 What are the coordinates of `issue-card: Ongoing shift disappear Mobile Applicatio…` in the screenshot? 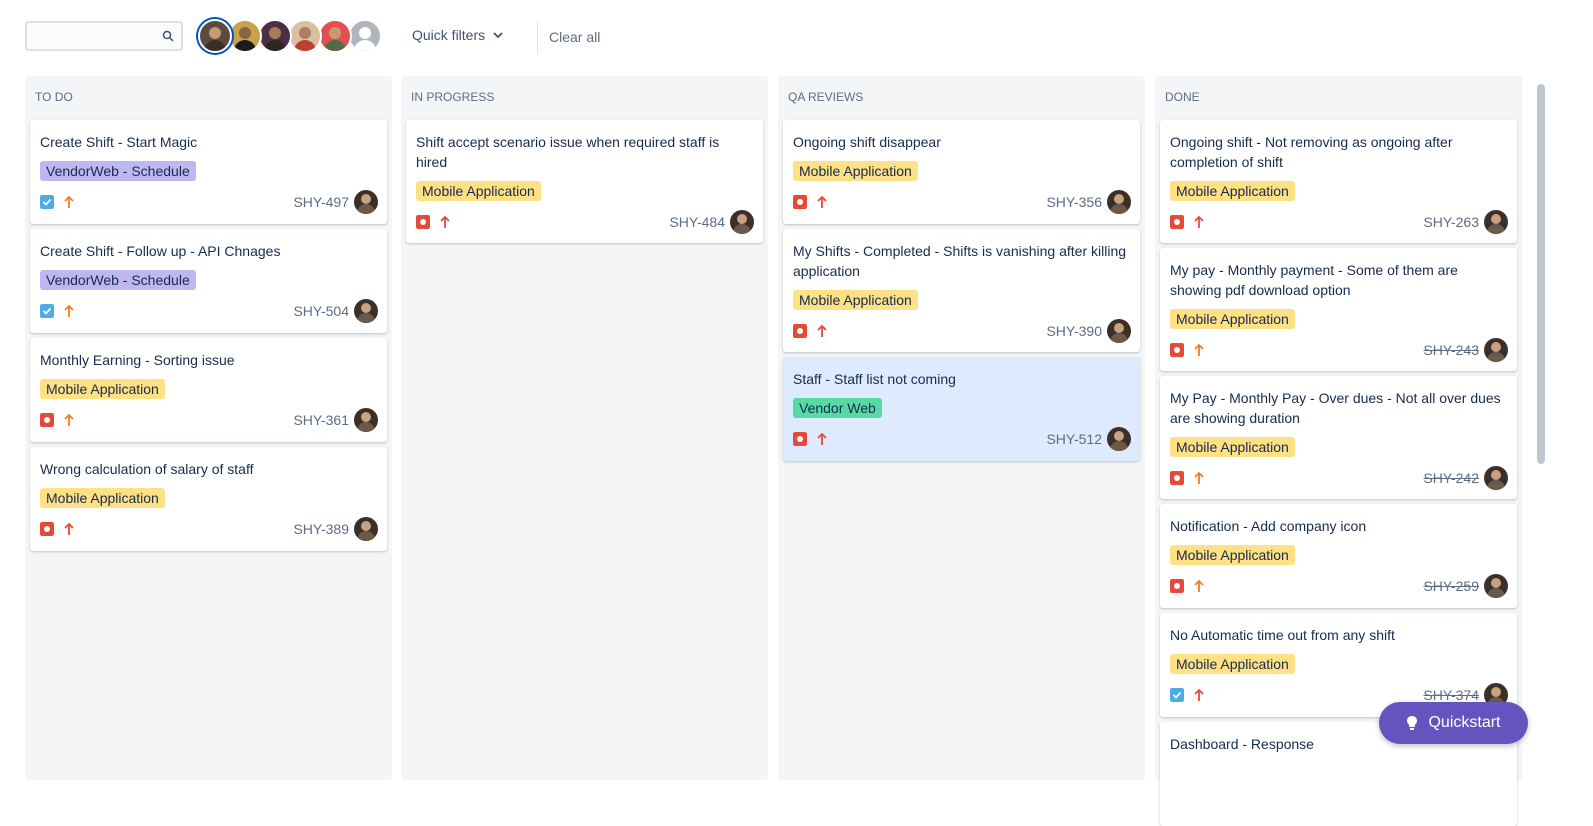 It's located at (961, 172).